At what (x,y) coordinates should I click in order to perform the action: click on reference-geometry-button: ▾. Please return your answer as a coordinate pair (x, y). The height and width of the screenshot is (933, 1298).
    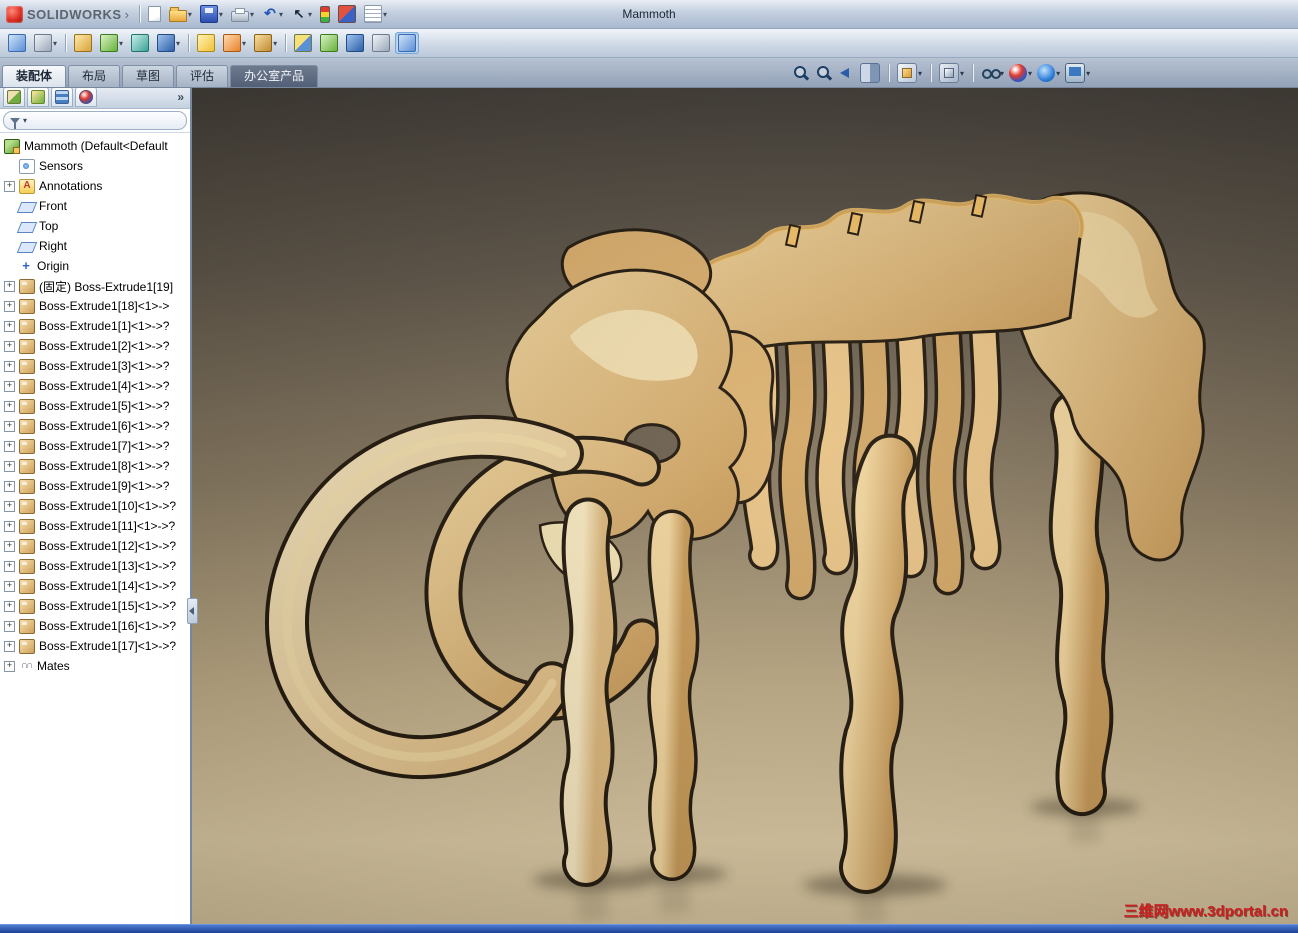
    Looking at the image, I should click on (265, 43).